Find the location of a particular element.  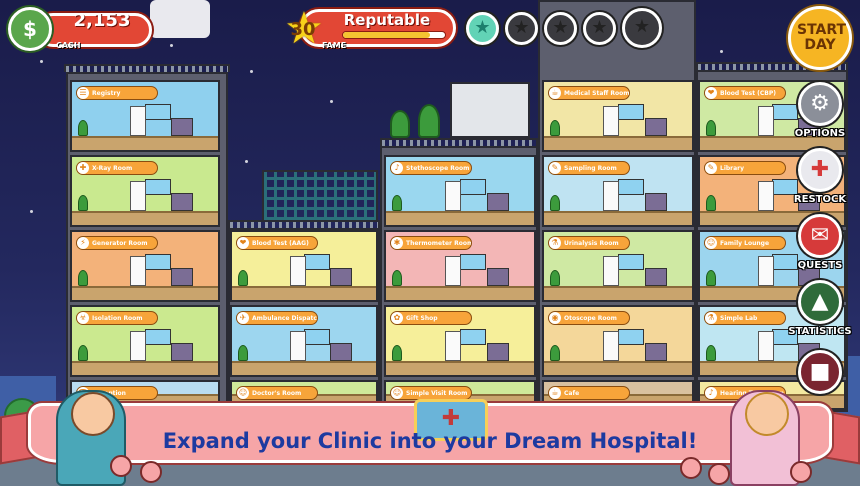

room-name: Family Lounge is located at coordinates (745, 243).